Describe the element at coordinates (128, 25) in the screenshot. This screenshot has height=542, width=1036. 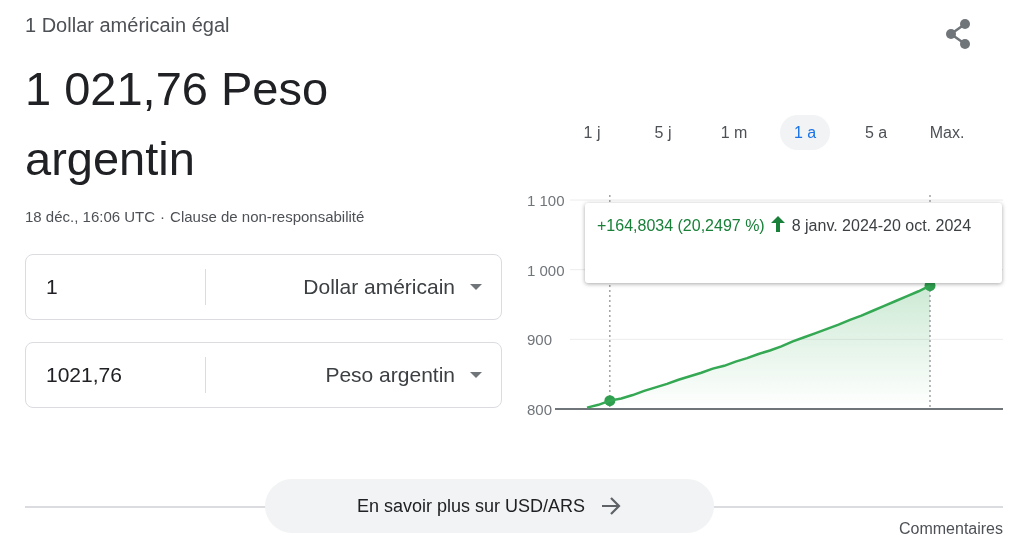
I see `conversion-label: 1 Dollar américain égal` at that location.